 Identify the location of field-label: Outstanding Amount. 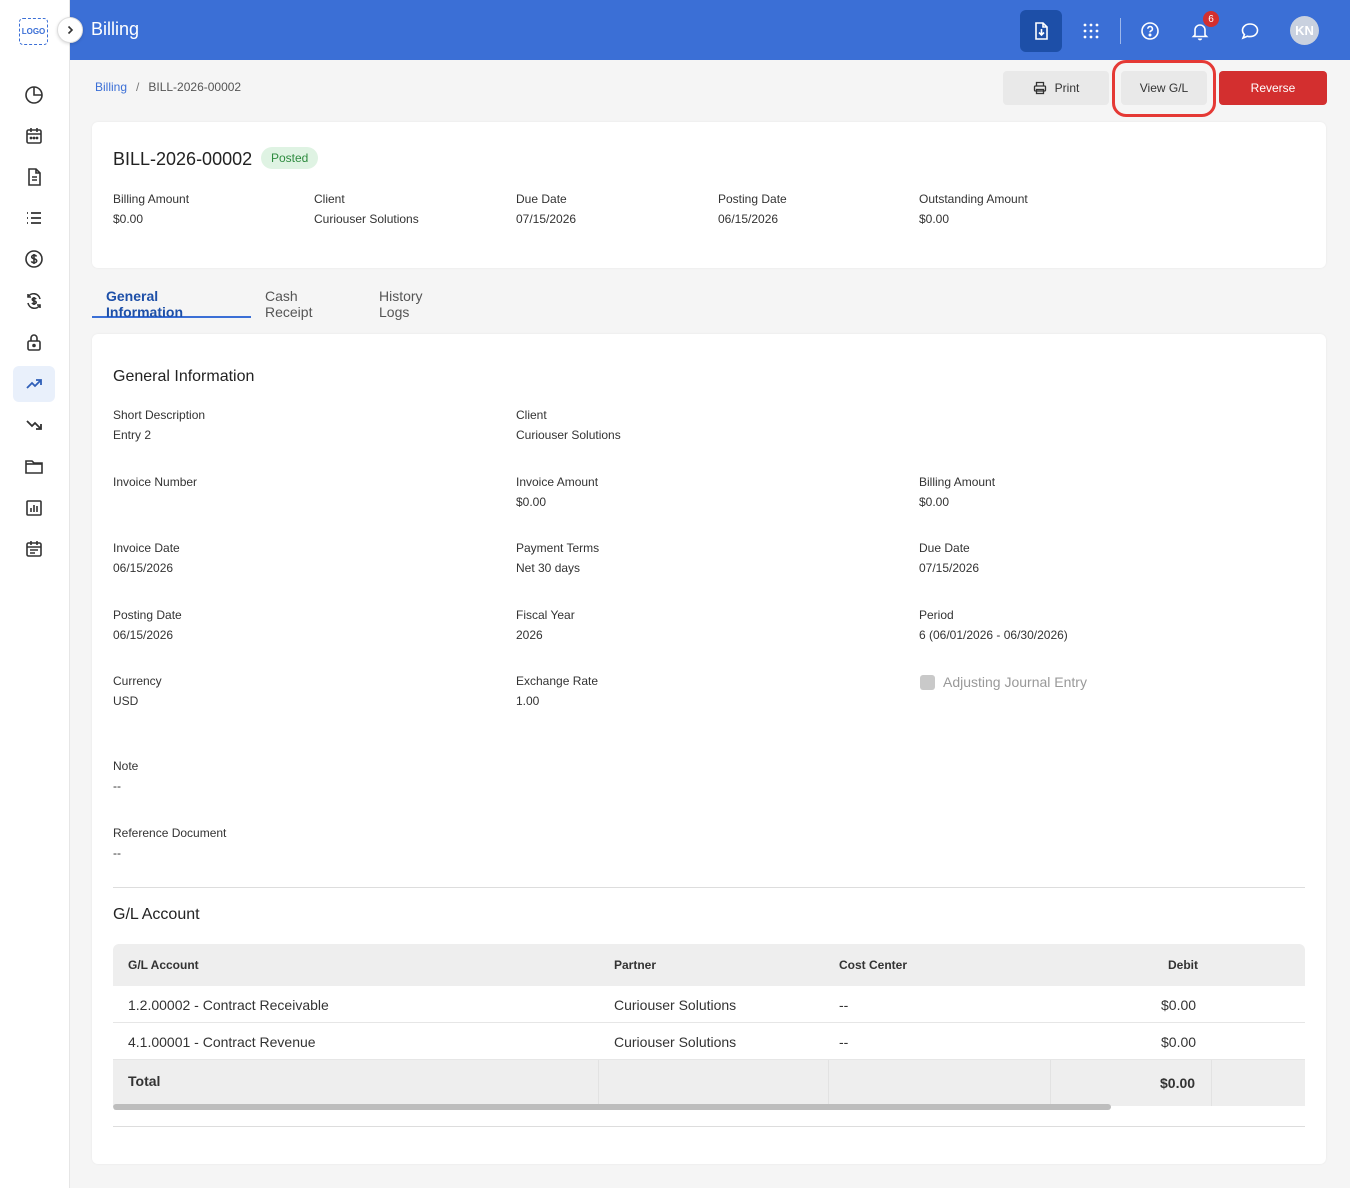
(973, 199).